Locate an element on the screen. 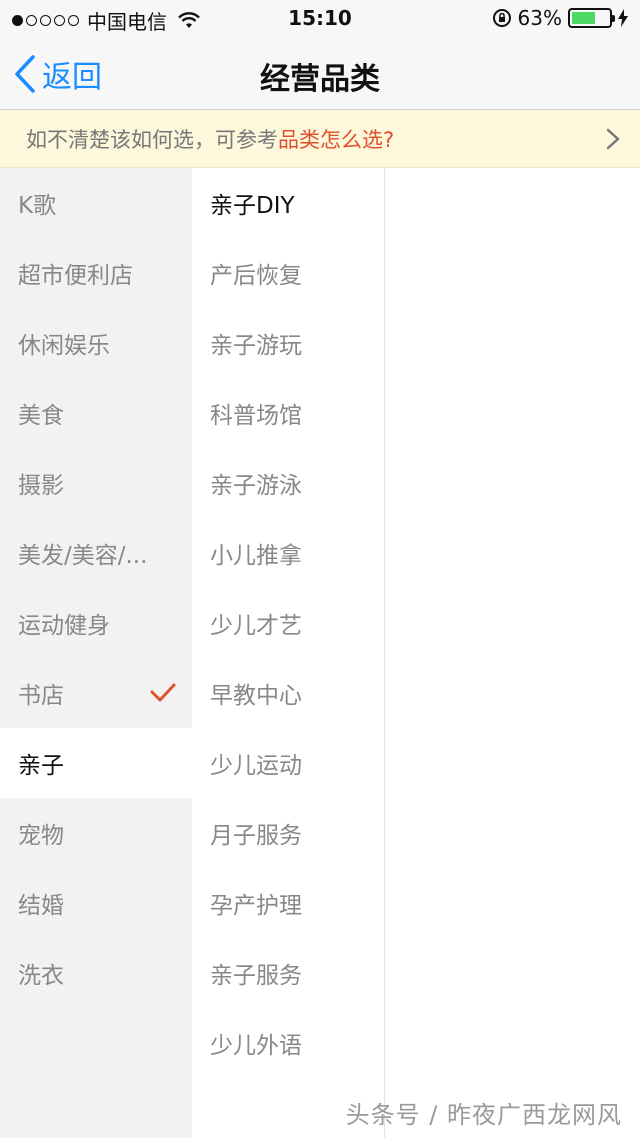 This screenshot has height=1138, width=640. category-item: 超市便利店 is located at coordinates (96, 273).